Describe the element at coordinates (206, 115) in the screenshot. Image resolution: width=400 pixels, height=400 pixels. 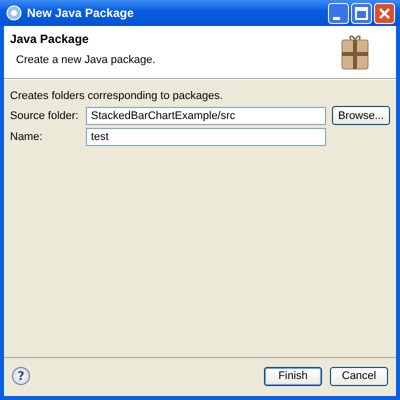
I see `input-field: StackedBarChartExample/src` at that location.